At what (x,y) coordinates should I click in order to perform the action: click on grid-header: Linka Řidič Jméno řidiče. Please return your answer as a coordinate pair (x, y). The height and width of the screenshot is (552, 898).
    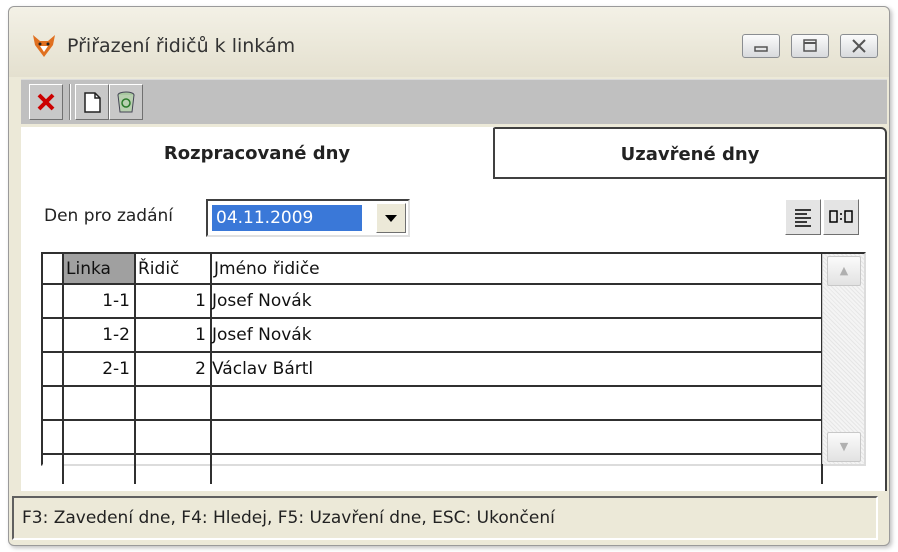
    Looking at the image, I should click on (433, 269).